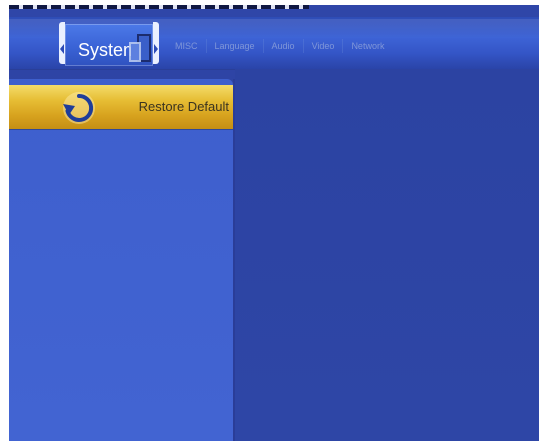 The image size is (544, 441). I want to click on section-tabs: MISC Language Audio Video Network, so click(279, 46).